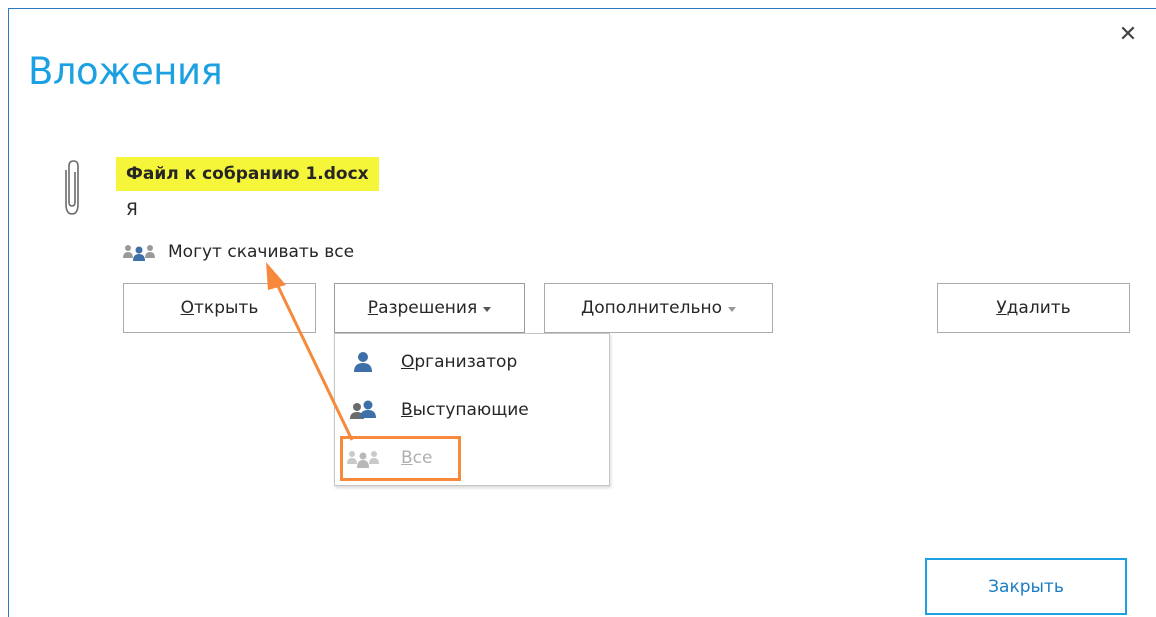 This screenshot has width=1156, height=617. What do you see at coordinates (1001, 308) in the screenshot?
I see `delete-button-accel: У` at bounding box center [1001, 308].